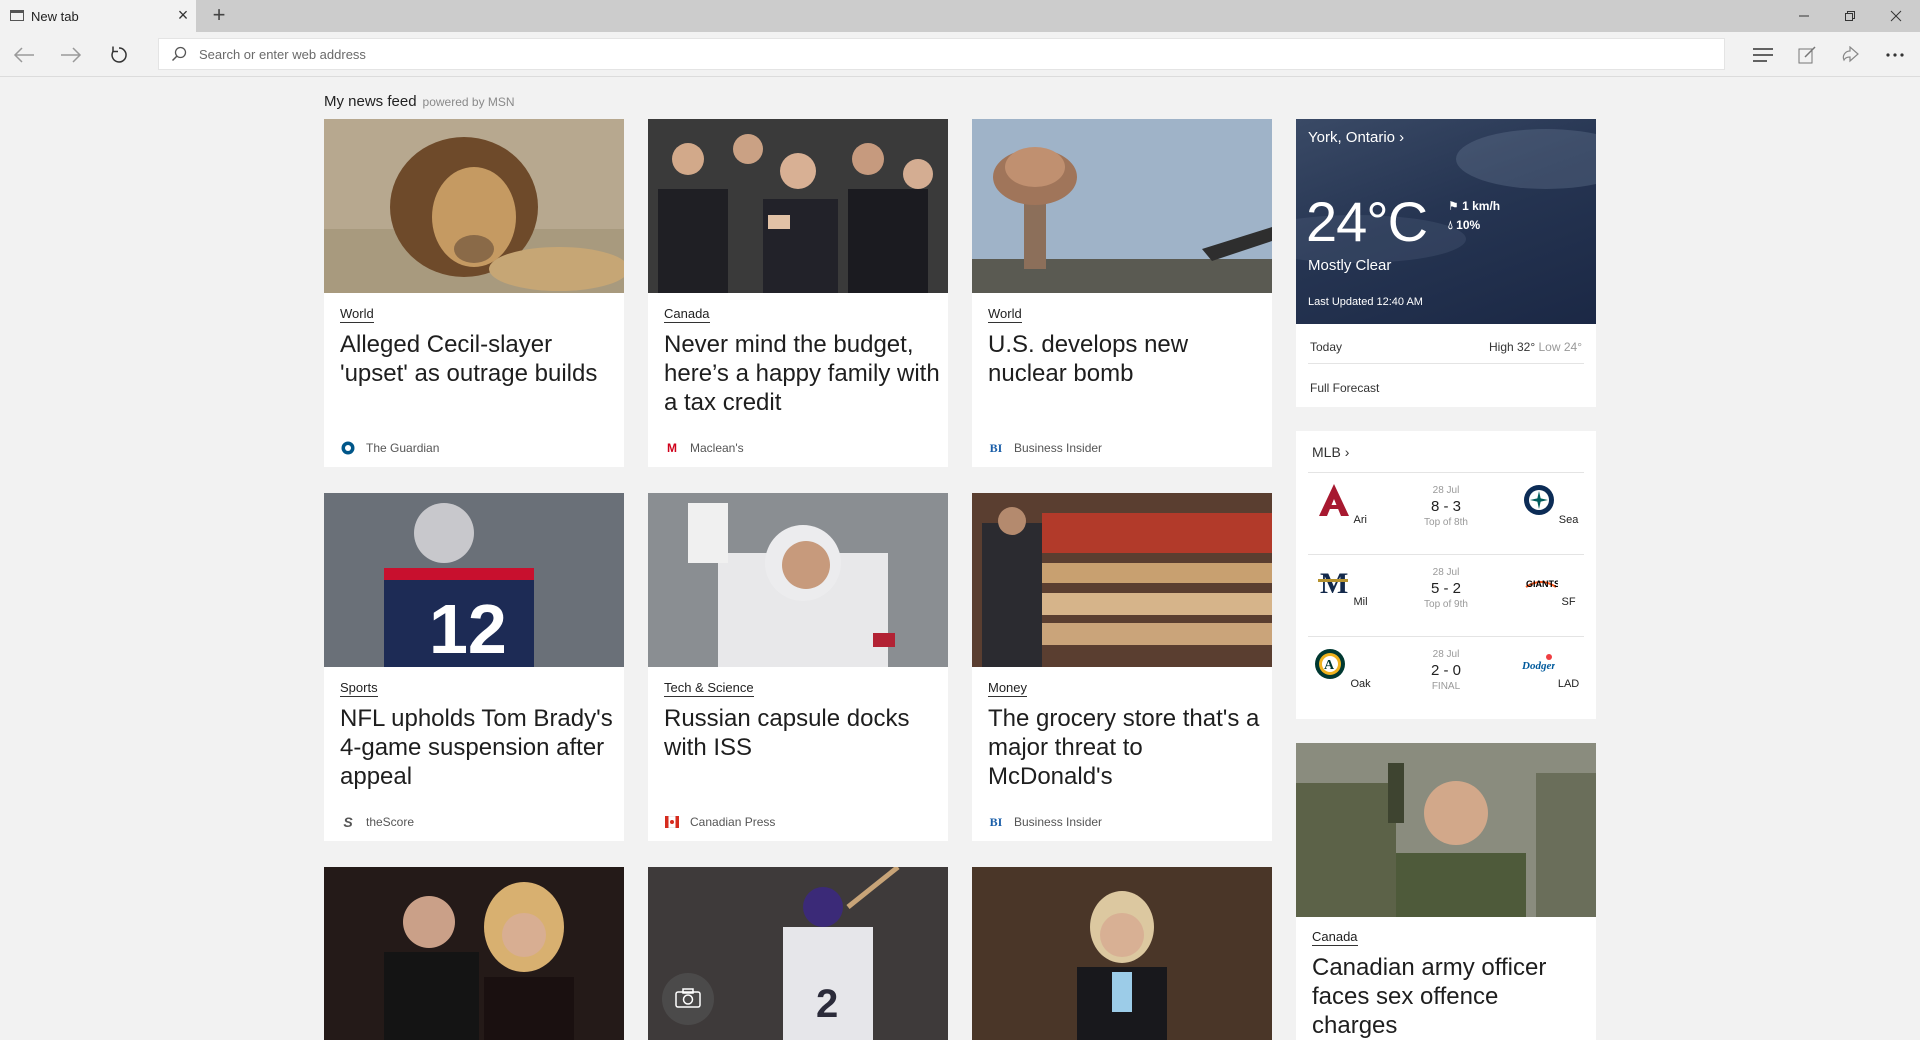 This screenshot has height=1040, width=1920. Describe the element at coordinates (1538, 666) in the screenshot. I see `svg-text: Dodgers` at that location.